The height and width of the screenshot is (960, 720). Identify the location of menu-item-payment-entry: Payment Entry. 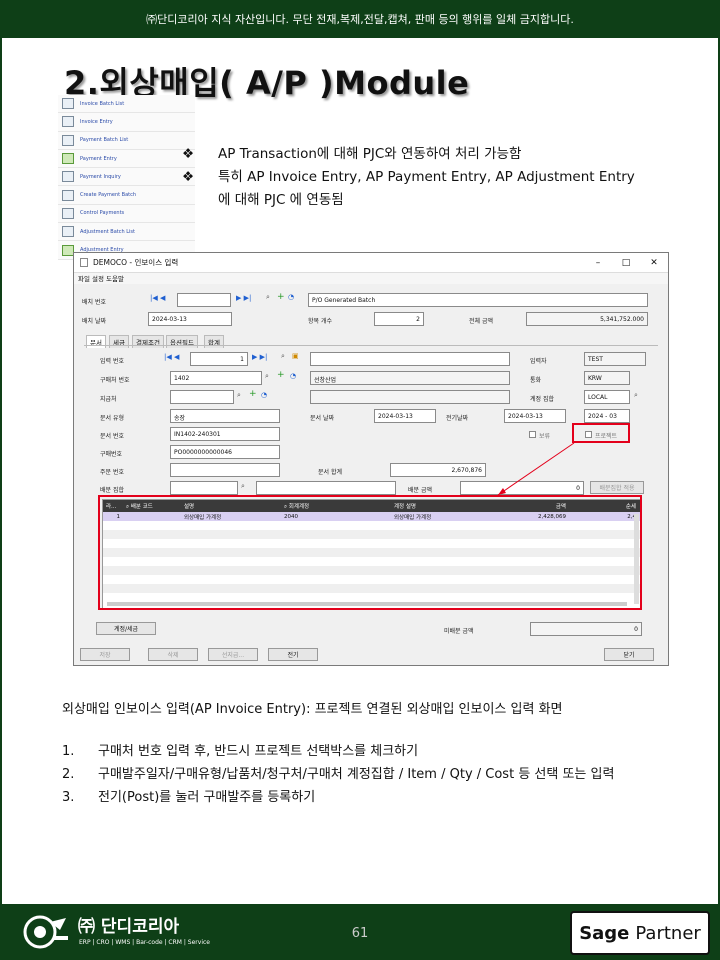
(126, 159).